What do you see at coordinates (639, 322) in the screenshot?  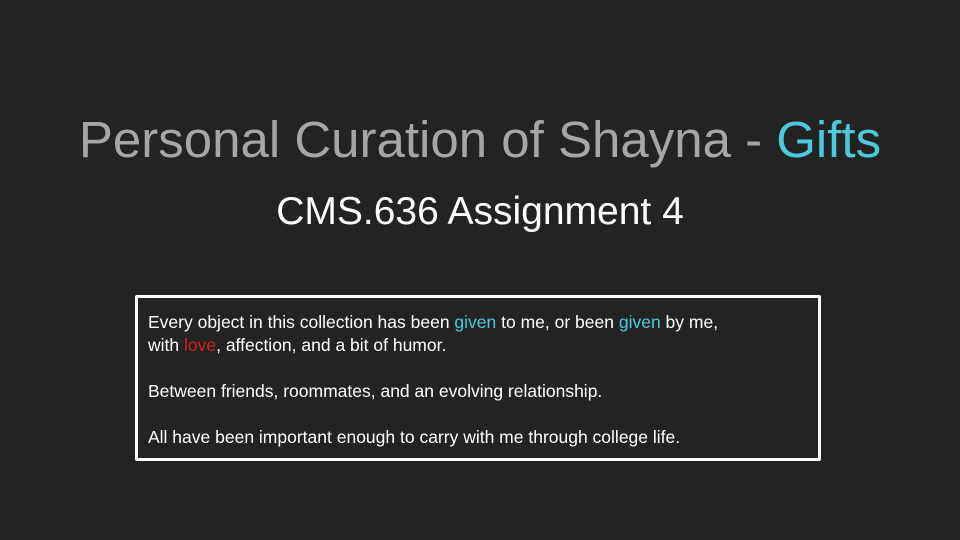 I see `highlight-given-2: given` at bounding box center [639, 322].